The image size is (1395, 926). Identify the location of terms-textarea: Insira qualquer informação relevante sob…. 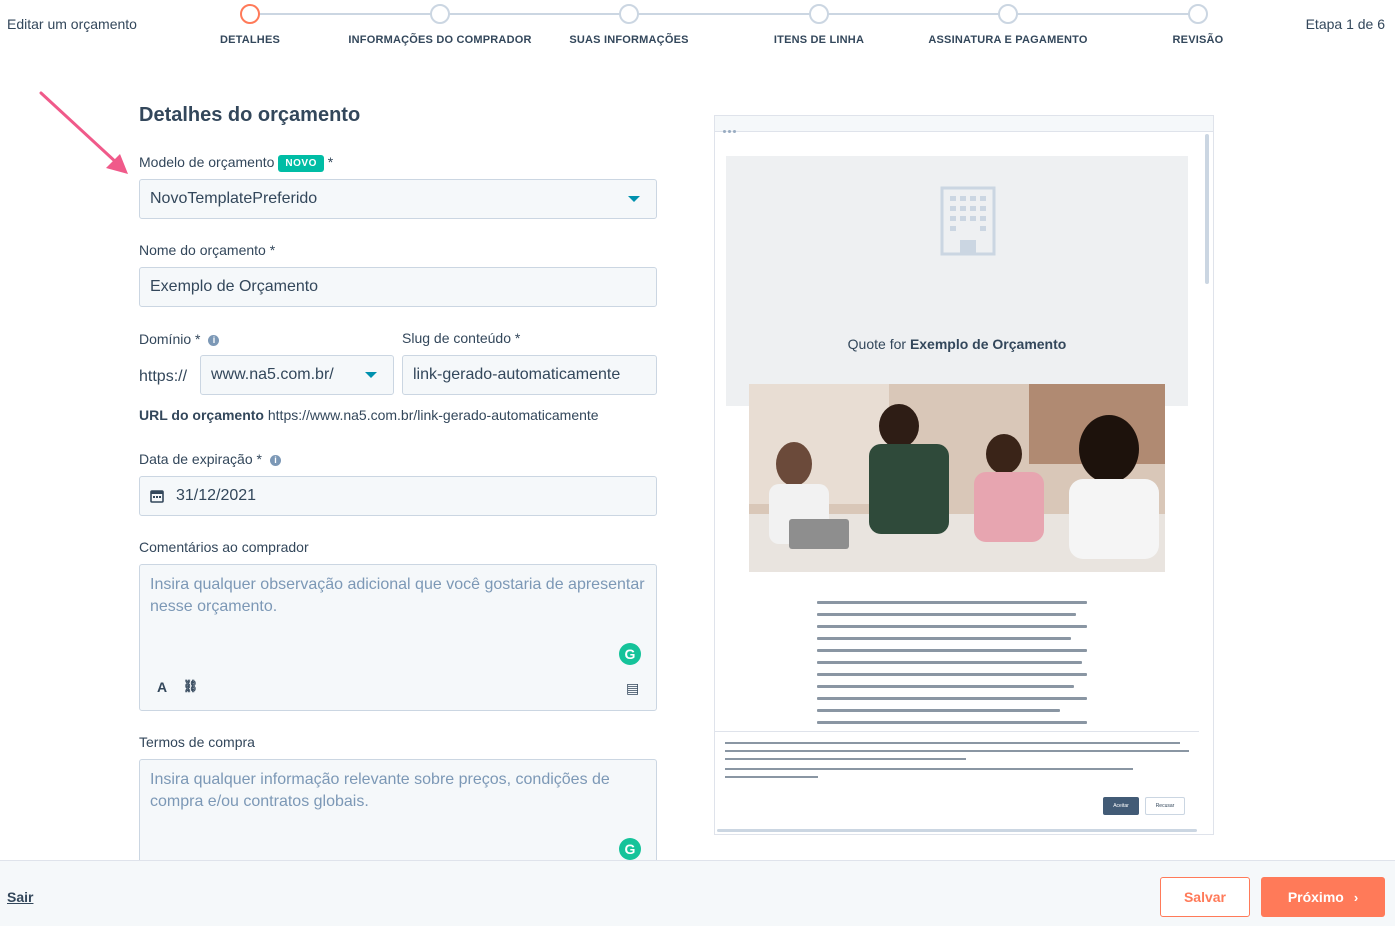
(398, 814).